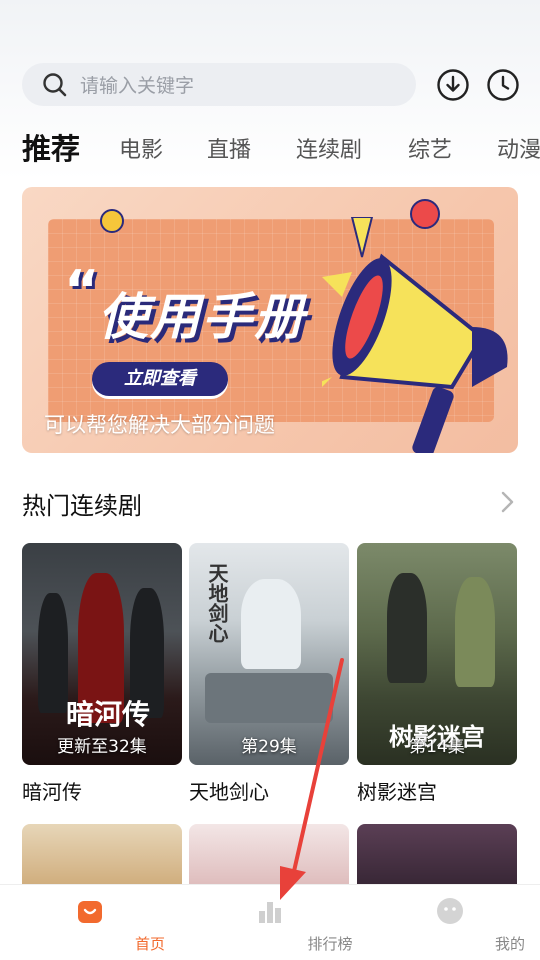  Describe the element at coordinates (160, 379) in the screenshot. I see `view-now-button: 立即查看` at that location.